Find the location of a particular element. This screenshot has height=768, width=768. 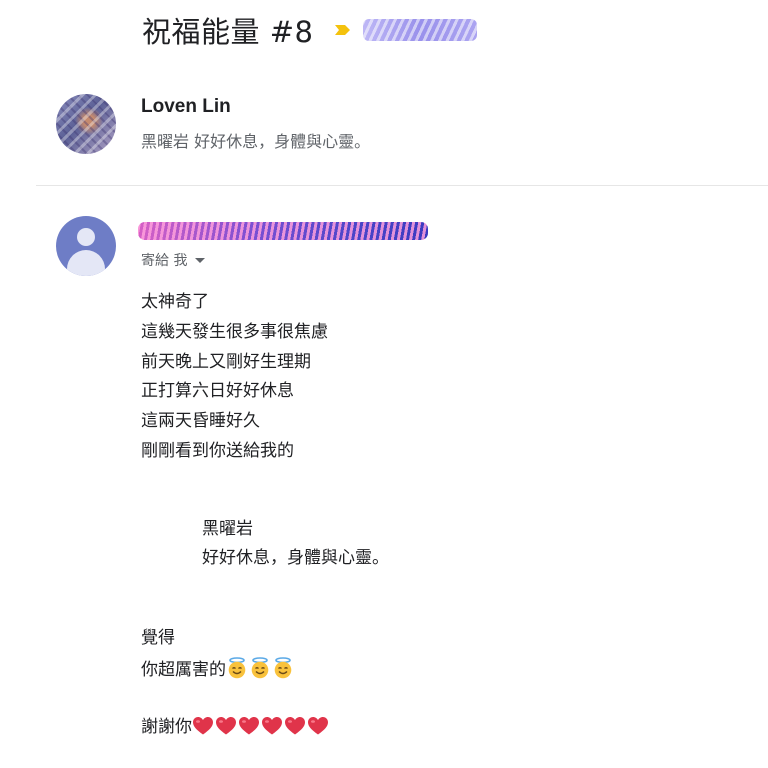

sender-name: Loven Lin is located at coordinates (186, 107).